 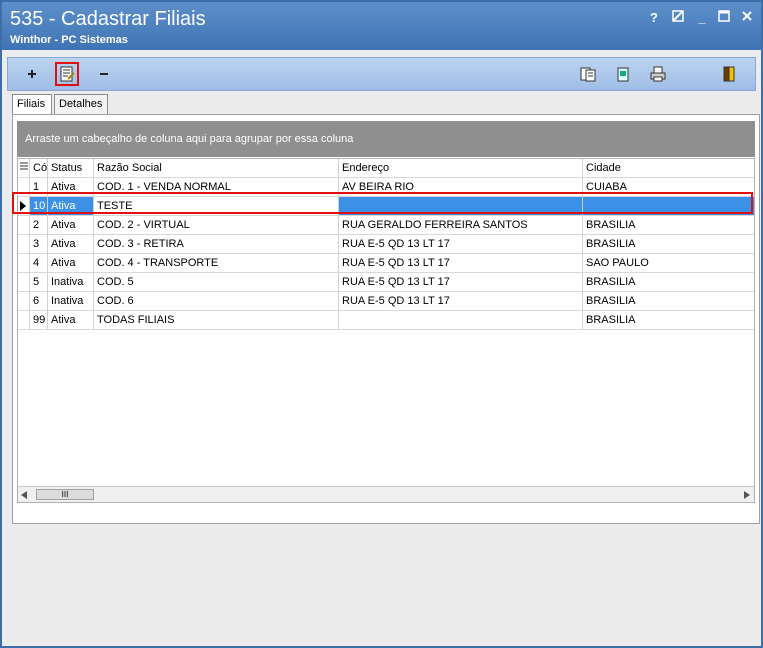 I want to click on exit-door-icon, so click(x=729, y=74).